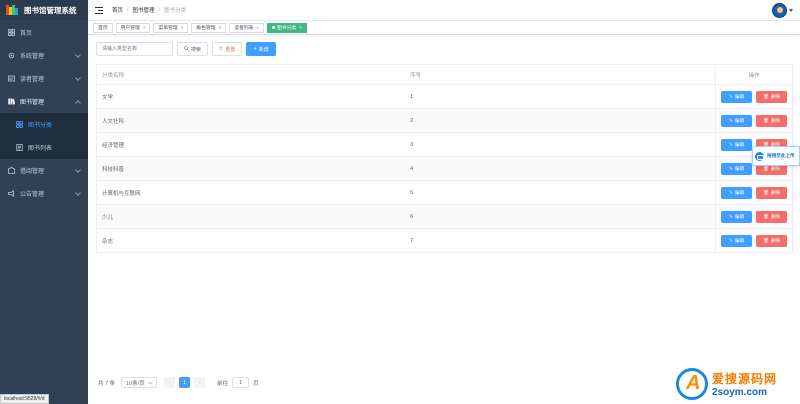  What do you see at coordinates (144, 10) in the screenshot?
I see `breadcrumb-books: 图书管理` at bounding box center [144, 10].